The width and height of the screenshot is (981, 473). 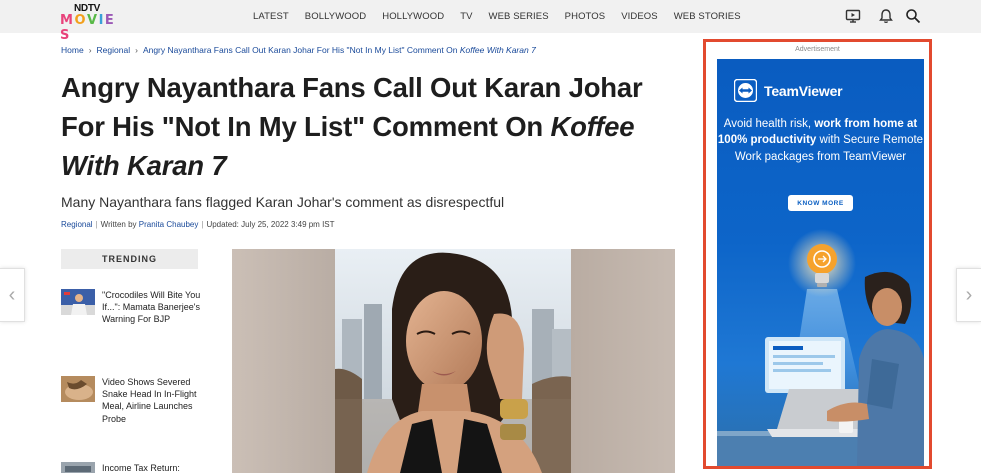 What do you see at coordinates (803, 91) in the screenshot?
I see `teamviewer-brand: TeamViewer` at bounding box center [803, 91].